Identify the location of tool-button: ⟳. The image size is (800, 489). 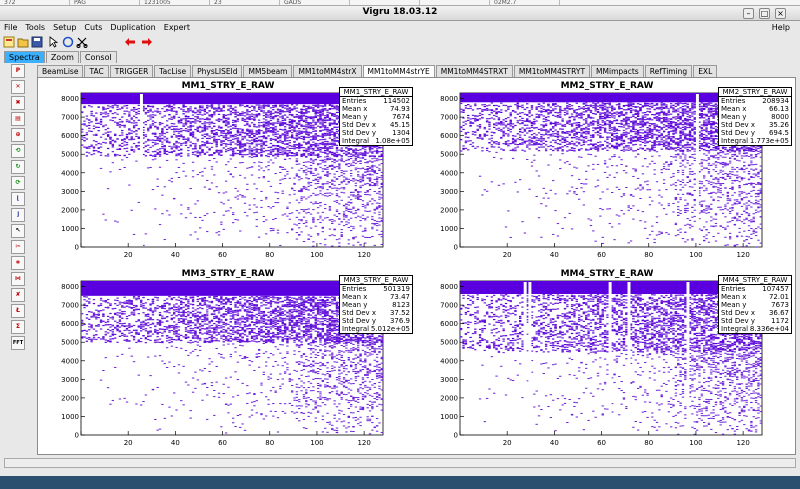
(18, 183).